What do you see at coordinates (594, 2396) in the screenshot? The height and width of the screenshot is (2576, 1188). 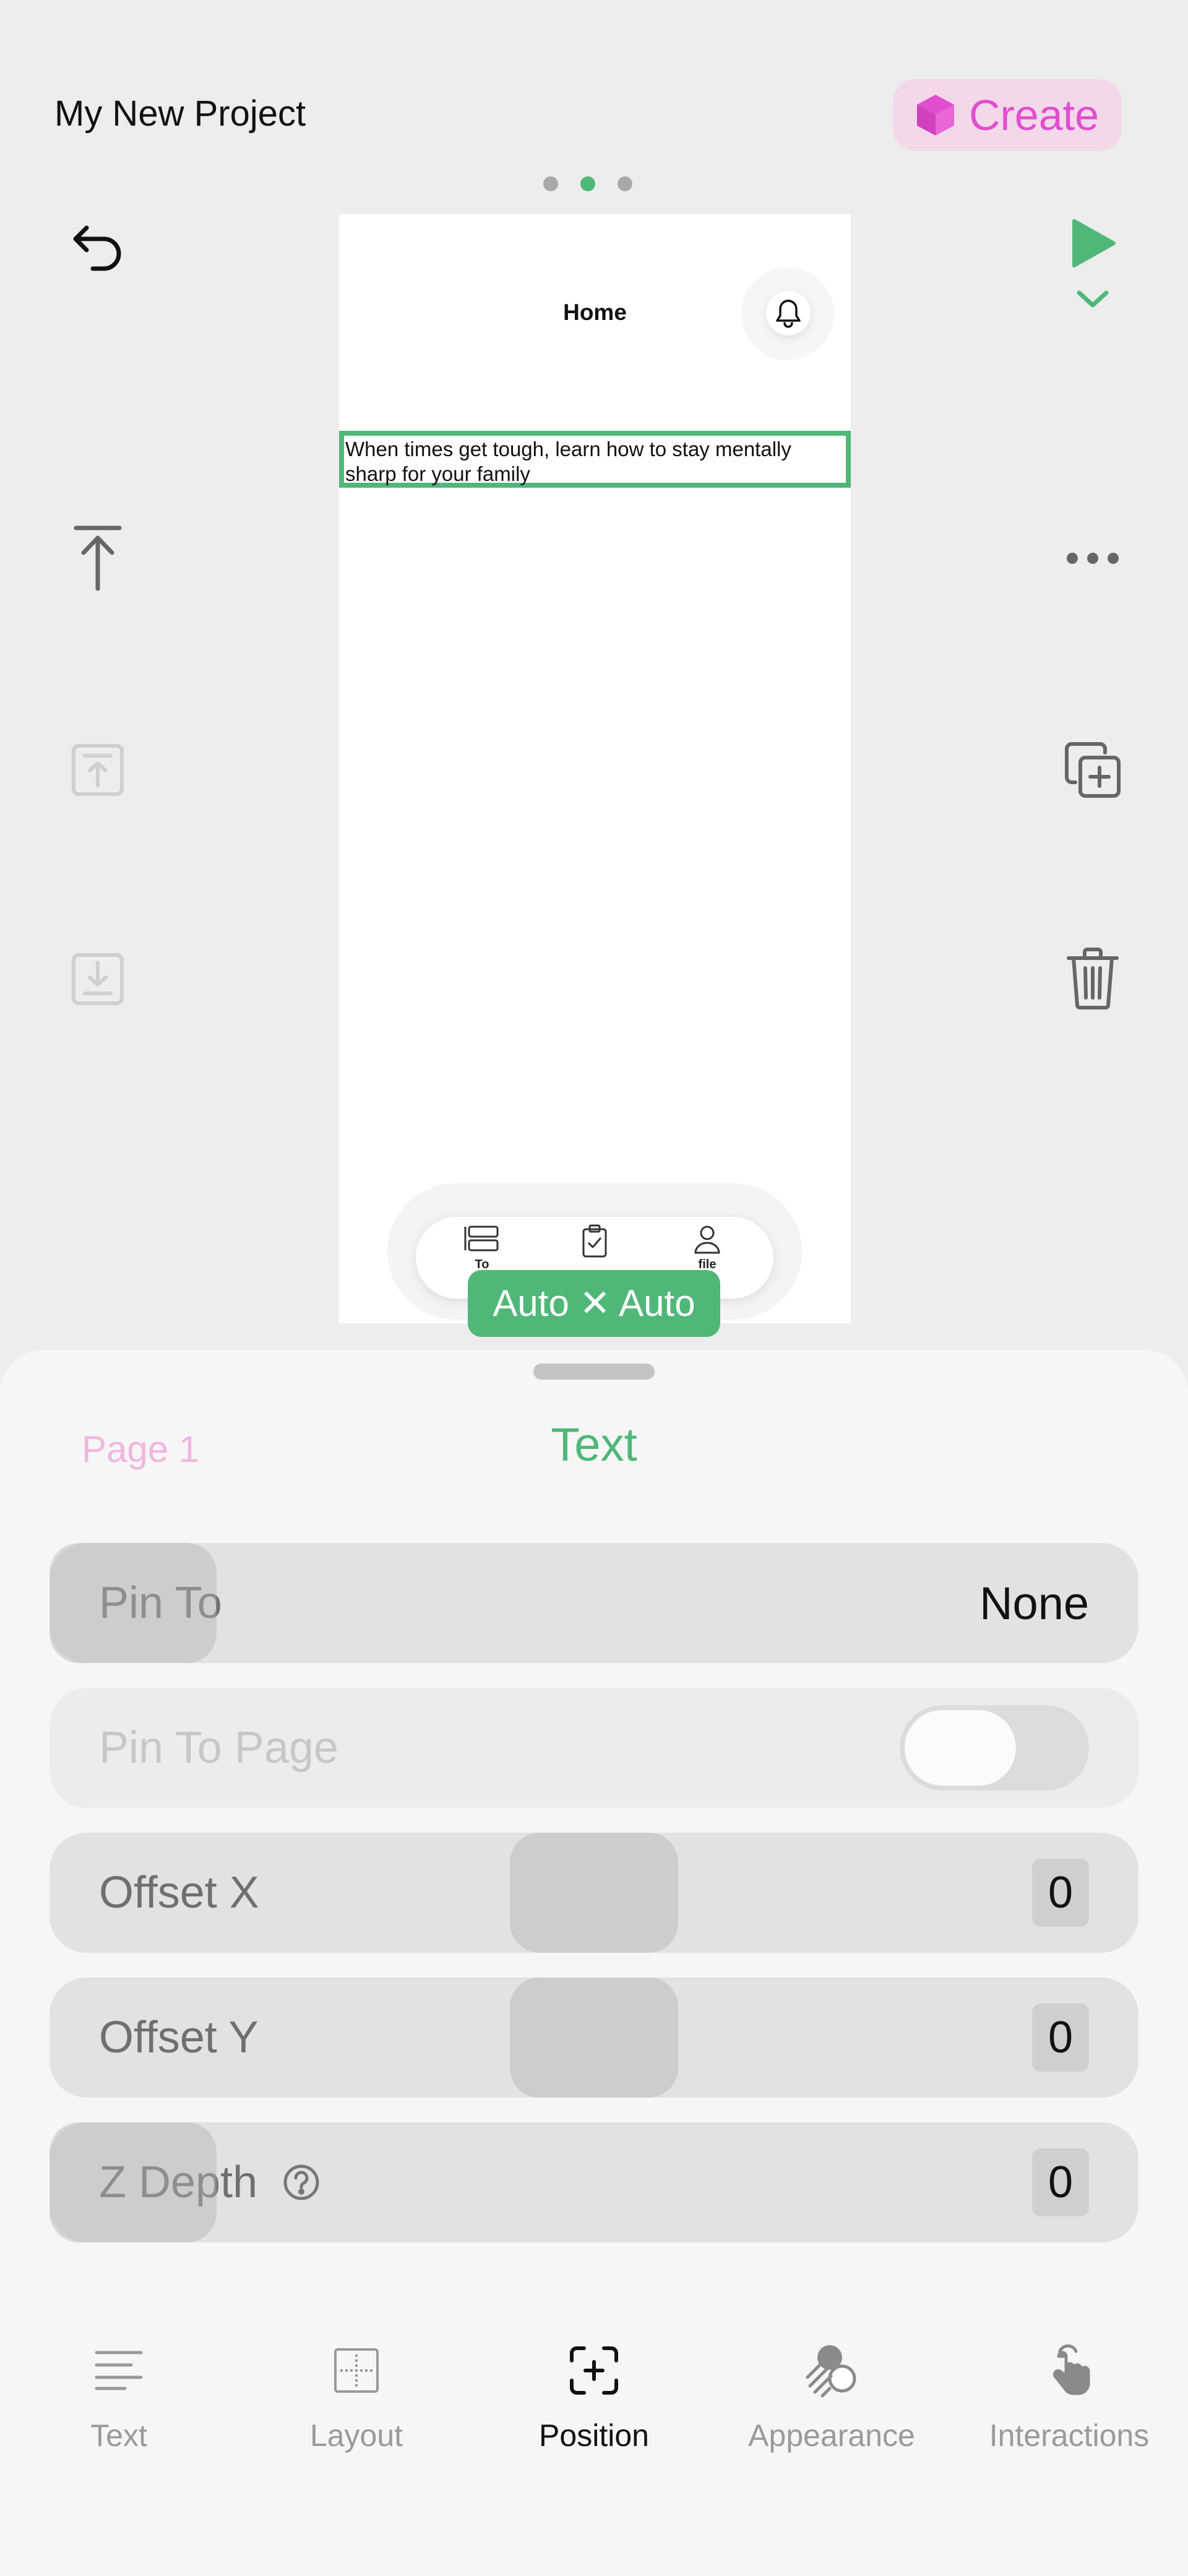 I see `tab-position: Position` at bounding box center [594, 2396].